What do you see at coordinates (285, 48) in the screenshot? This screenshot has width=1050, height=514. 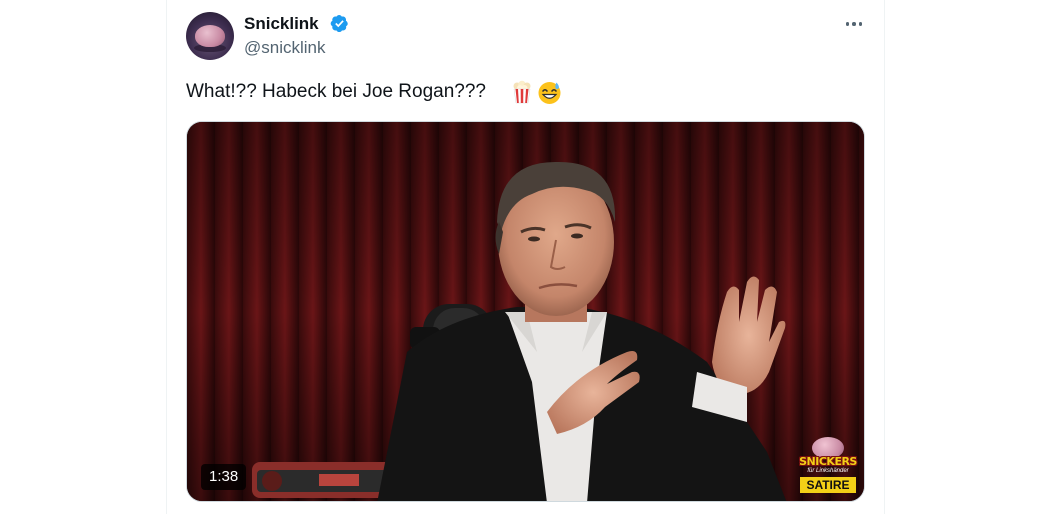 I see `handle: @snicklink` at bounding box center [285, 48].